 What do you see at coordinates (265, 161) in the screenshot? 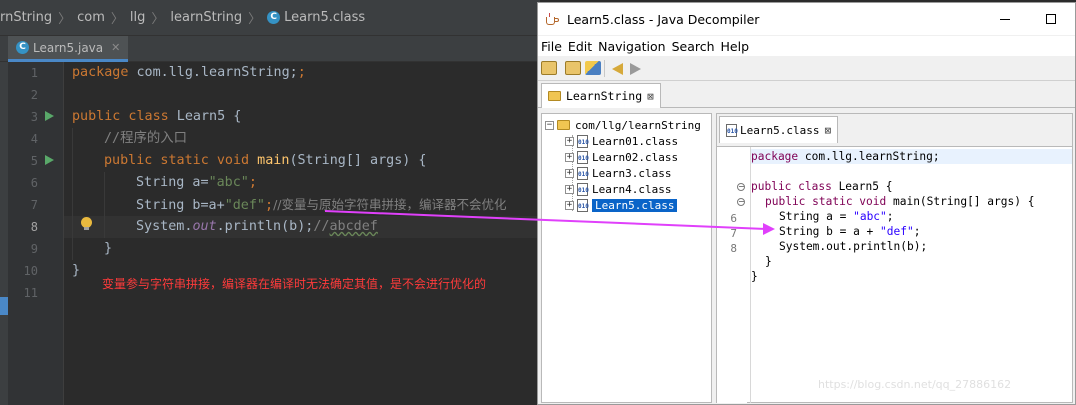
I see `code-line-5: public static void main(String[] args) {` at bounding box center [265, 161].